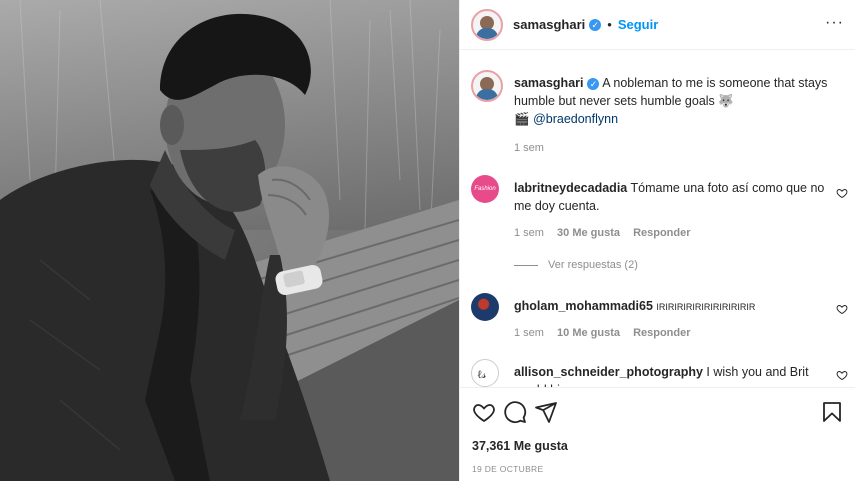  Describe the element at coordinates (485, 373) in the screenshot. I see `commenter-avatar: ℓ𝓈` at that location.